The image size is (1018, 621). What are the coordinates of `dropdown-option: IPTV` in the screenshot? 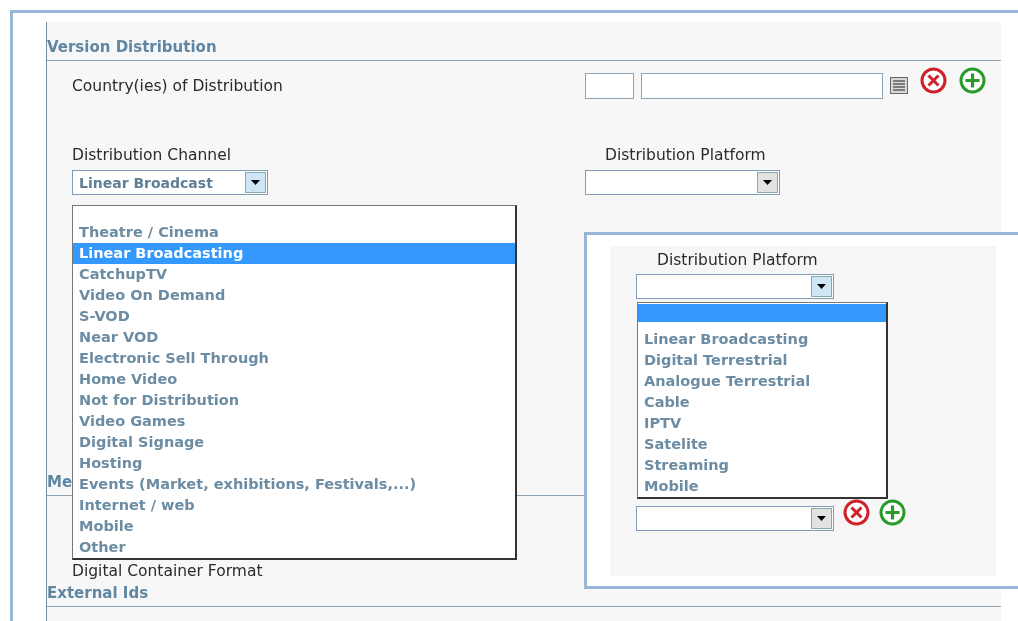 It's located at (762, 423).